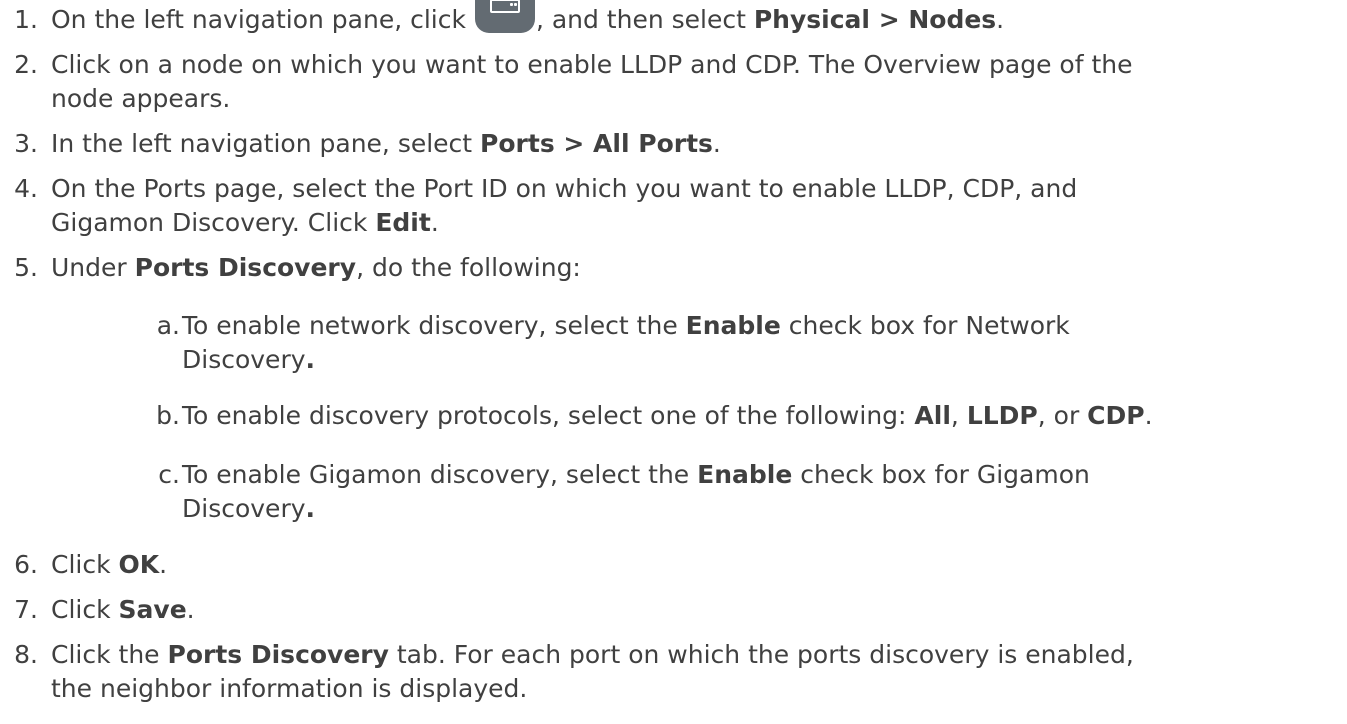 This screenshot has width=1347, height=724. Describe the element at coordinates (26, 188) in the screenshot. I see `step-number: 4.` at that location.